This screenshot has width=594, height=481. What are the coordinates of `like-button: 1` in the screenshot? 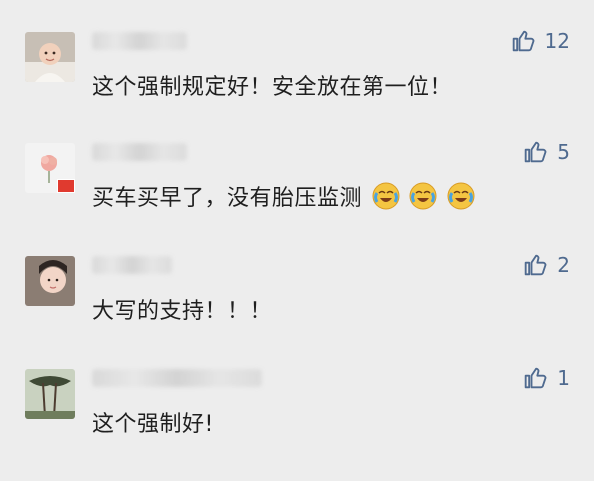 It's located at (545, 378).